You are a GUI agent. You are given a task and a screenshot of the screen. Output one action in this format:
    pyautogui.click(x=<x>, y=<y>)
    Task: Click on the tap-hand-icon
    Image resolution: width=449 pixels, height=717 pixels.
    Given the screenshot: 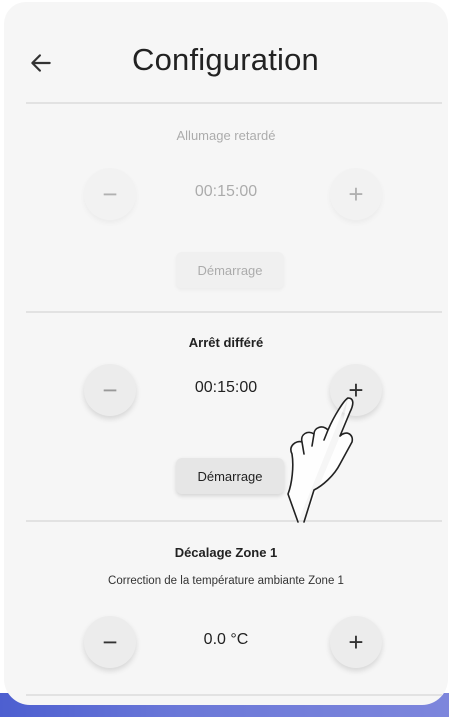 What is the action you would take?
    pyautogui.click(x=320, y=460)
    